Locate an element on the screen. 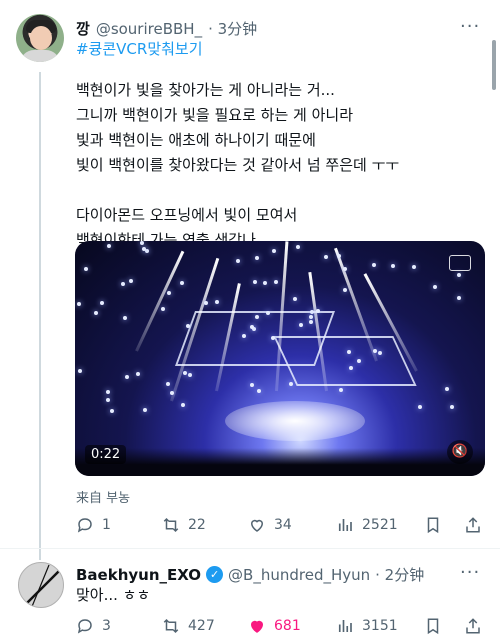 The image size is (500, 641). timestamp: · 2分钟 is located at coordinates (399, 574).